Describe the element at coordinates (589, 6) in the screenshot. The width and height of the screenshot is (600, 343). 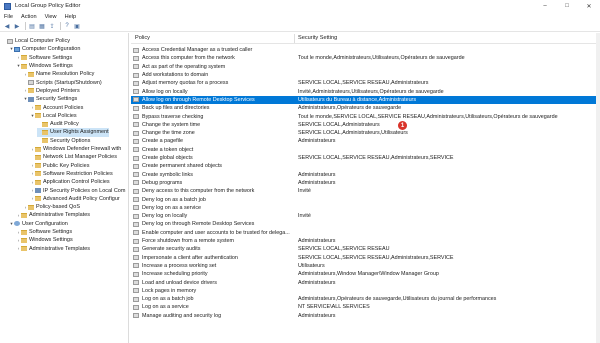
I see `close-button: ✕` at that location.